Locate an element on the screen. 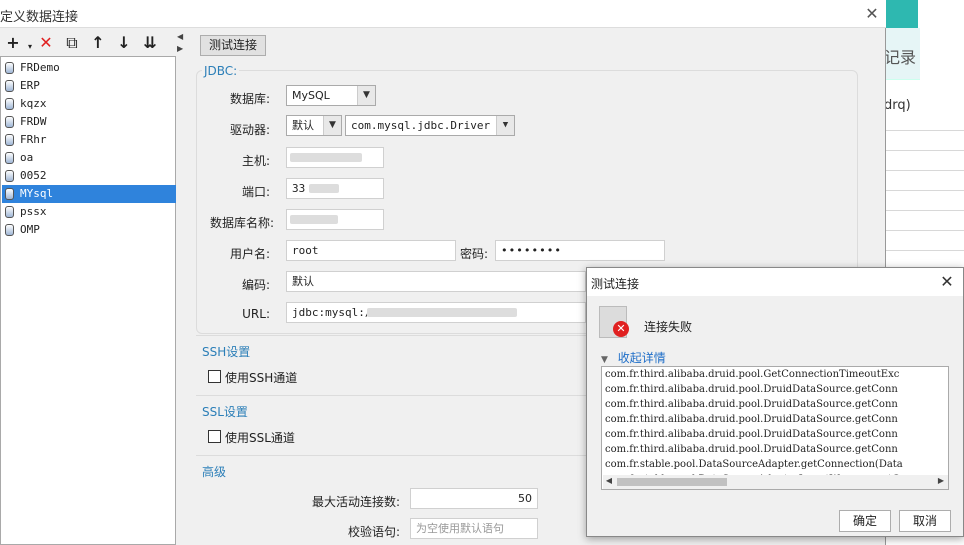  horizontal-scrollbar: ◀ ▶ is located at coordinates (775, 482).